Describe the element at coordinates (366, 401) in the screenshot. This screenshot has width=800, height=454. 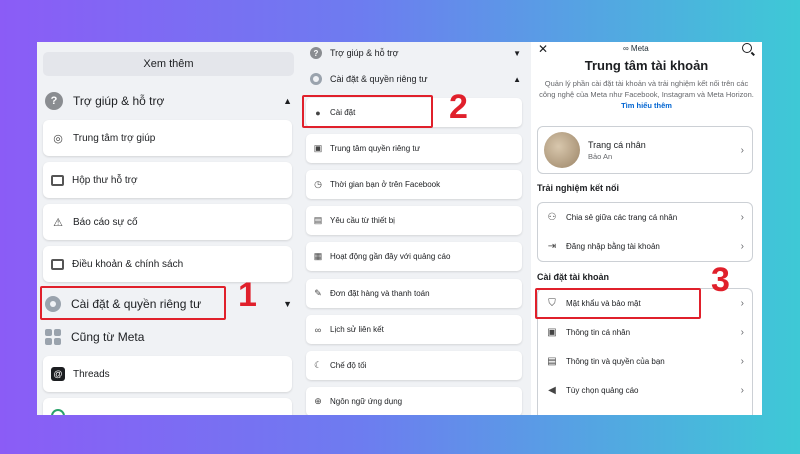
I see `app-language-label: Ngôn ngữ ứng dụng` at that location.